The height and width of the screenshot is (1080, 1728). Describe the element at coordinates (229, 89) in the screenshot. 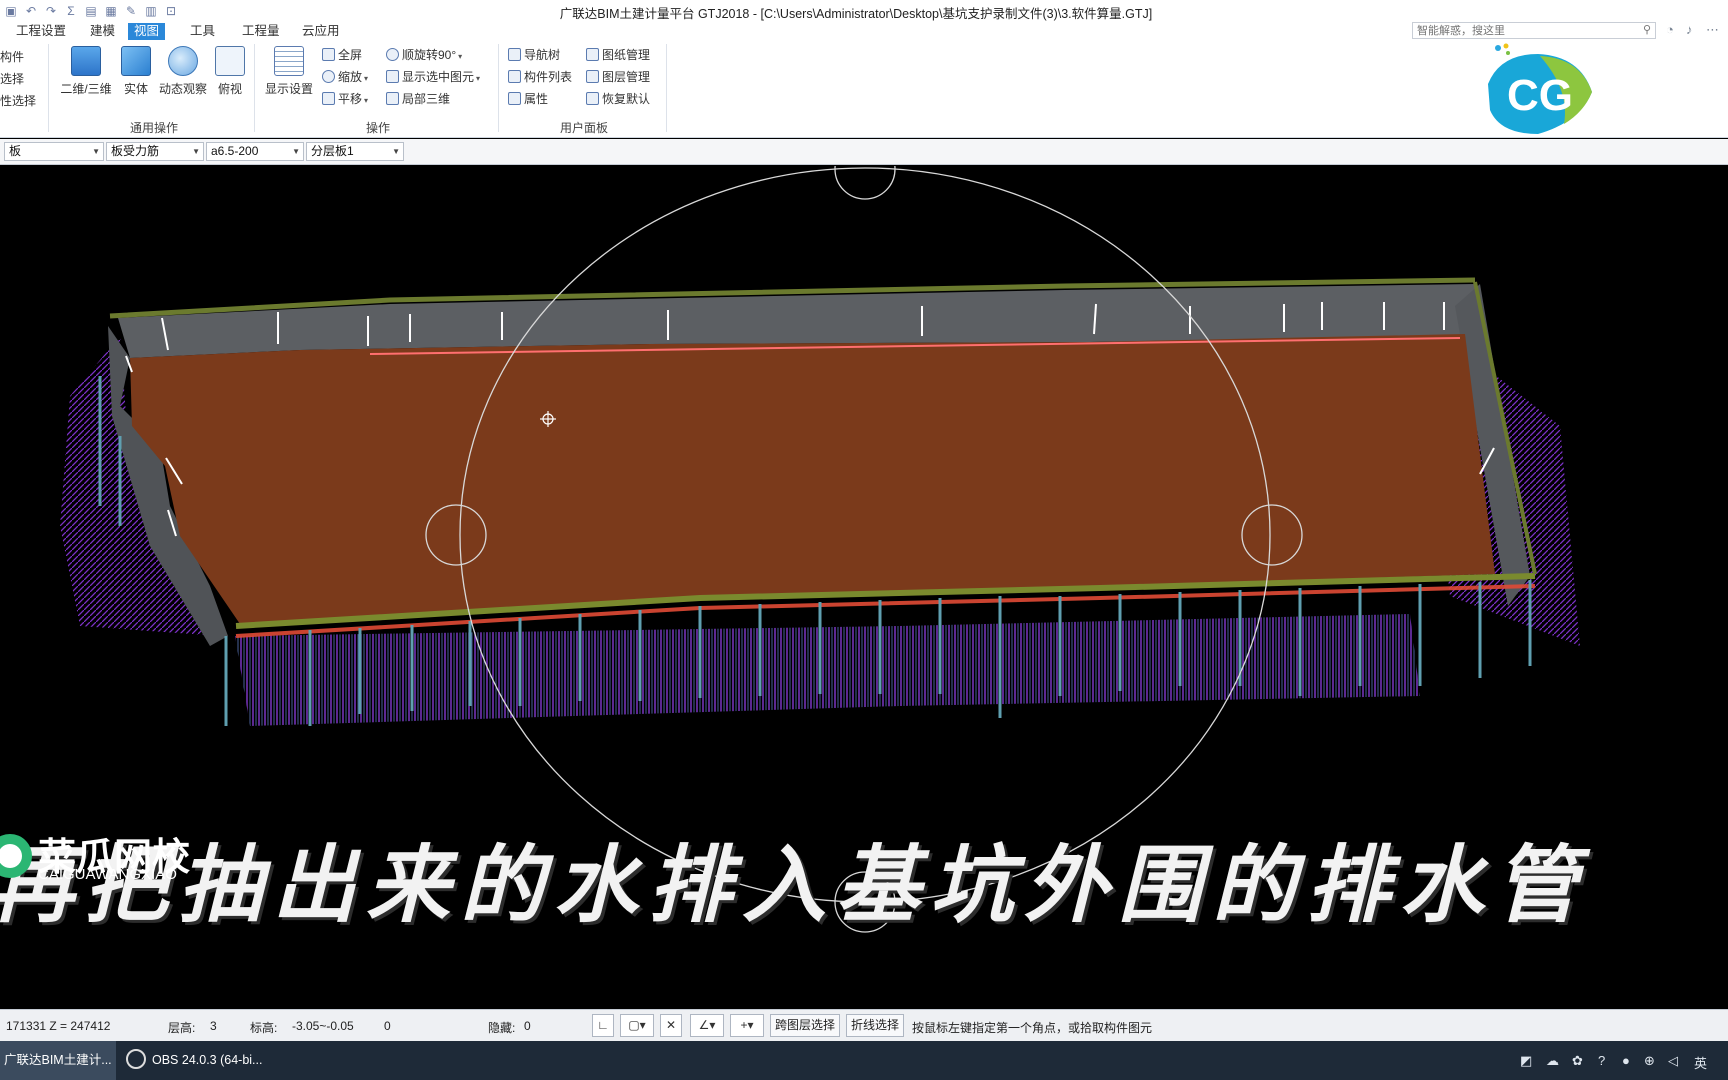

I see `top-view-label: 俯视` at that location.